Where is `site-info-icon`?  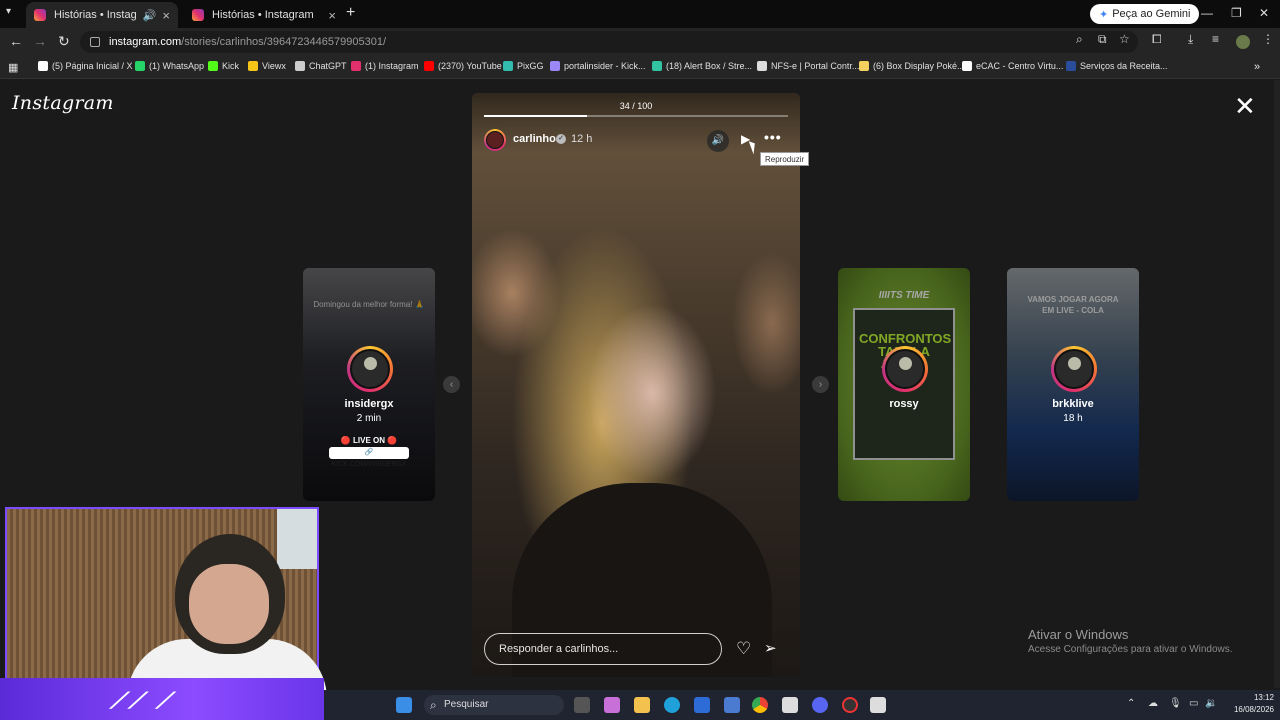
site-info-icon is located at coordinates (95, 42).